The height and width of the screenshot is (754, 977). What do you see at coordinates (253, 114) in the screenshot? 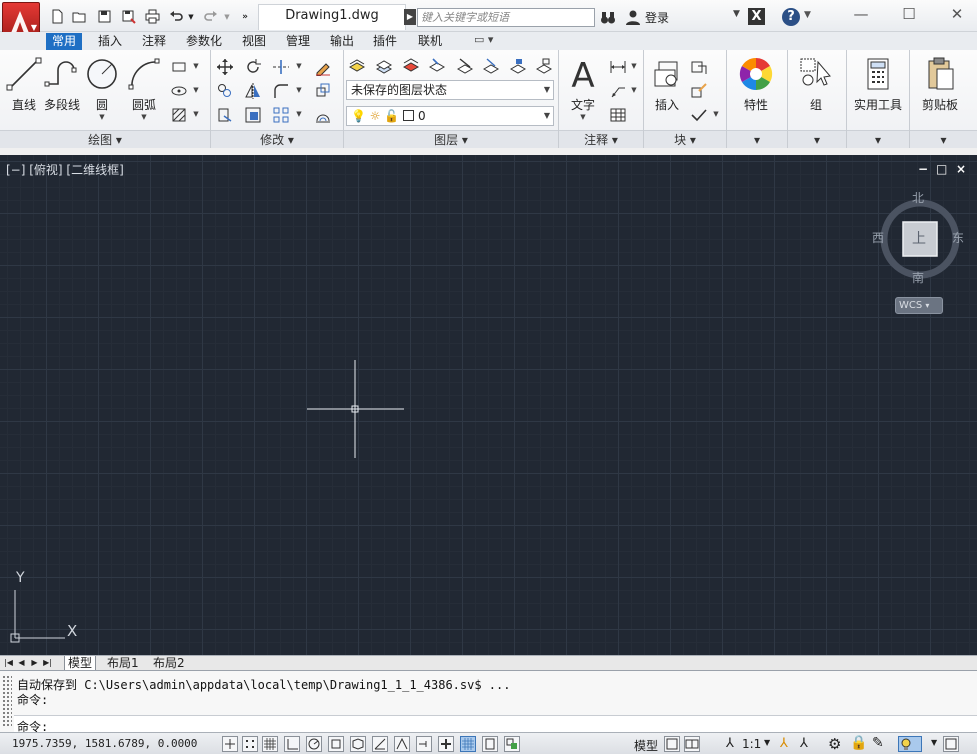
I see `scale-button` at bounding box center [253, 114].